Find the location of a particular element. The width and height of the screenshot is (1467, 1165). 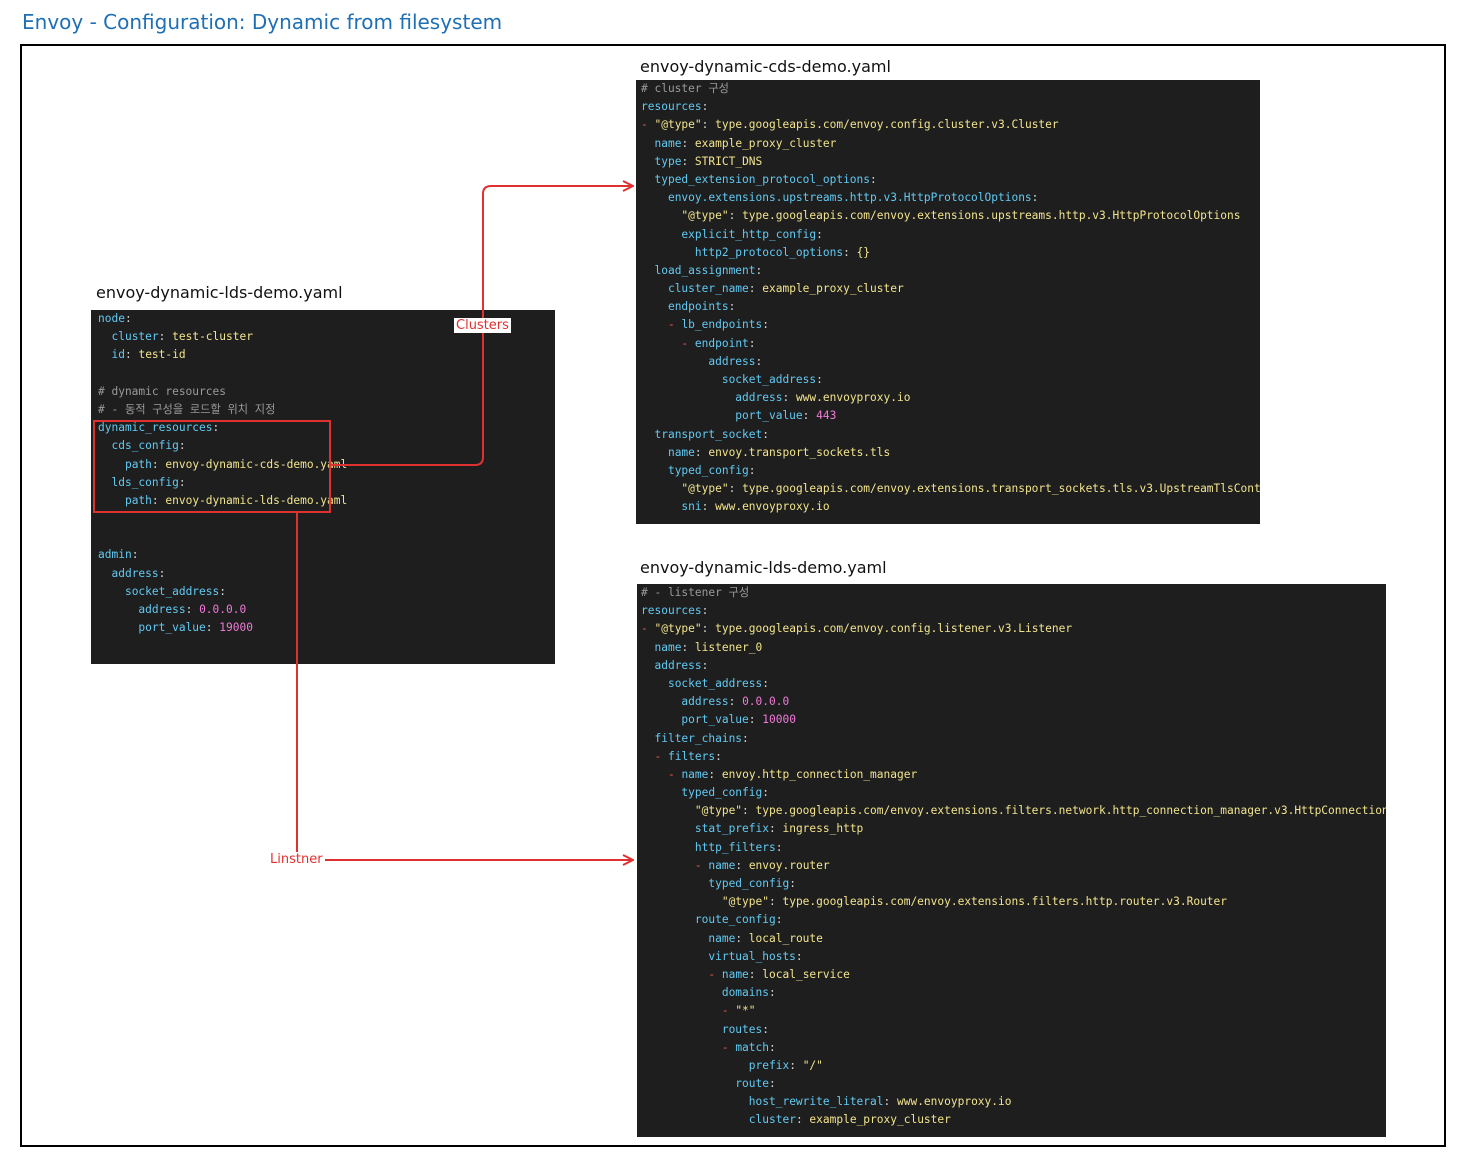

listener-connector is located at coordinates (464, 686).